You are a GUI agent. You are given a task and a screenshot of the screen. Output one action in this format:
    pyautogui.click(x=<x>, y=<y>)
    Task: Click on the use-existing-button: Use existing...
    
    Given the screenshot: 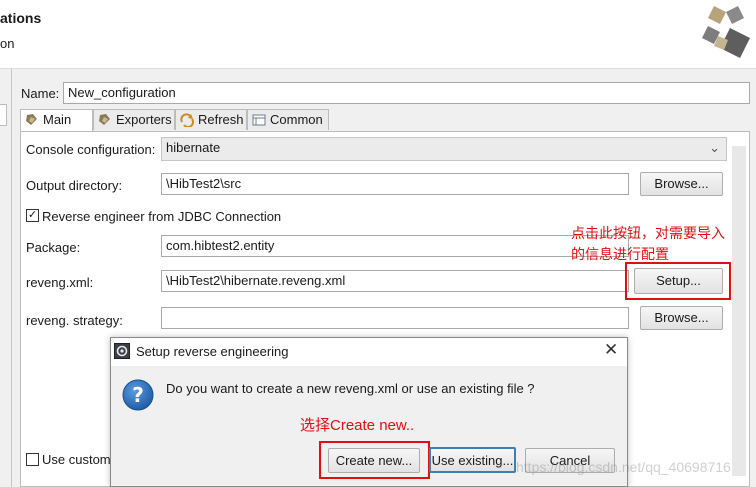 What is the action you would take?
    pyautogui.click(x=472, y=460)
    